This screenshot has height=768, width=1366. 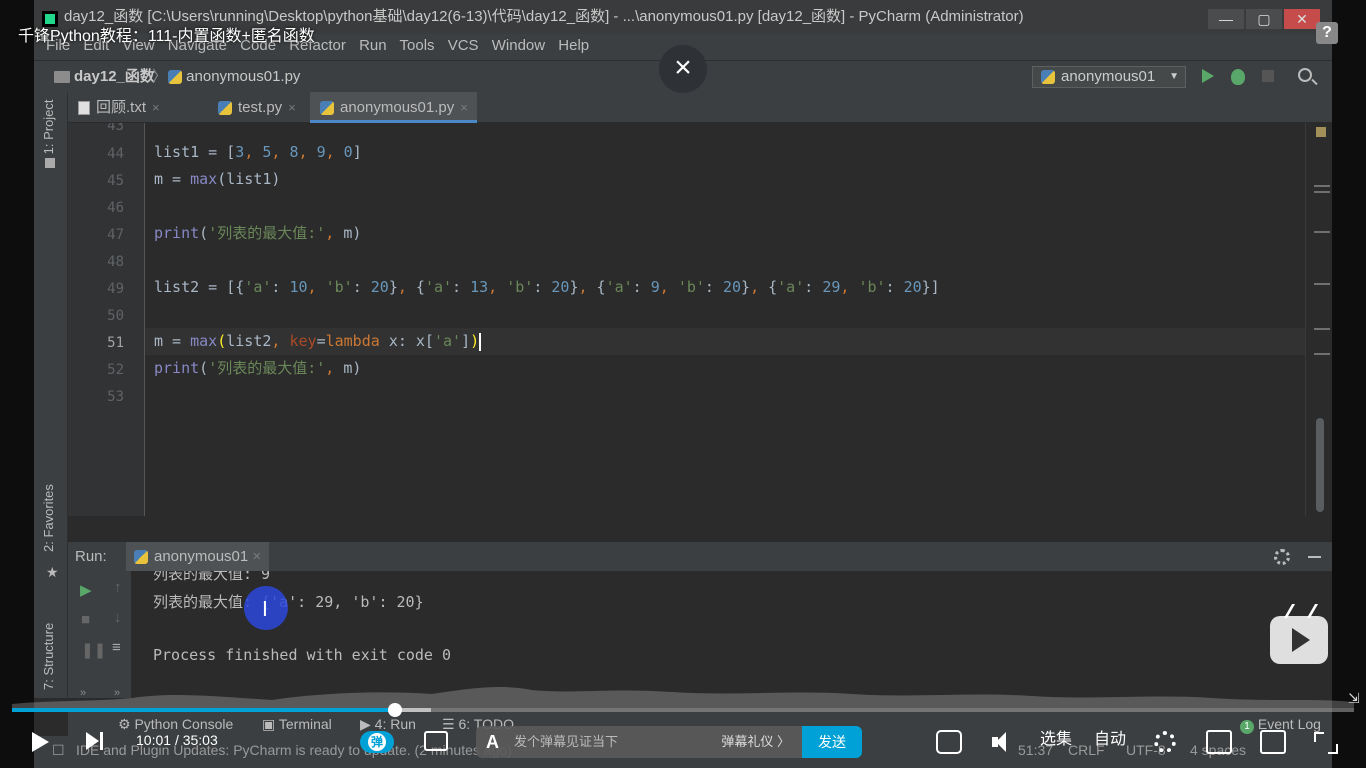 What do you see at coordinates (1219, 742) in the screenshot?
I see `danmaku-off-icon` at bounding box center [1219, 742].